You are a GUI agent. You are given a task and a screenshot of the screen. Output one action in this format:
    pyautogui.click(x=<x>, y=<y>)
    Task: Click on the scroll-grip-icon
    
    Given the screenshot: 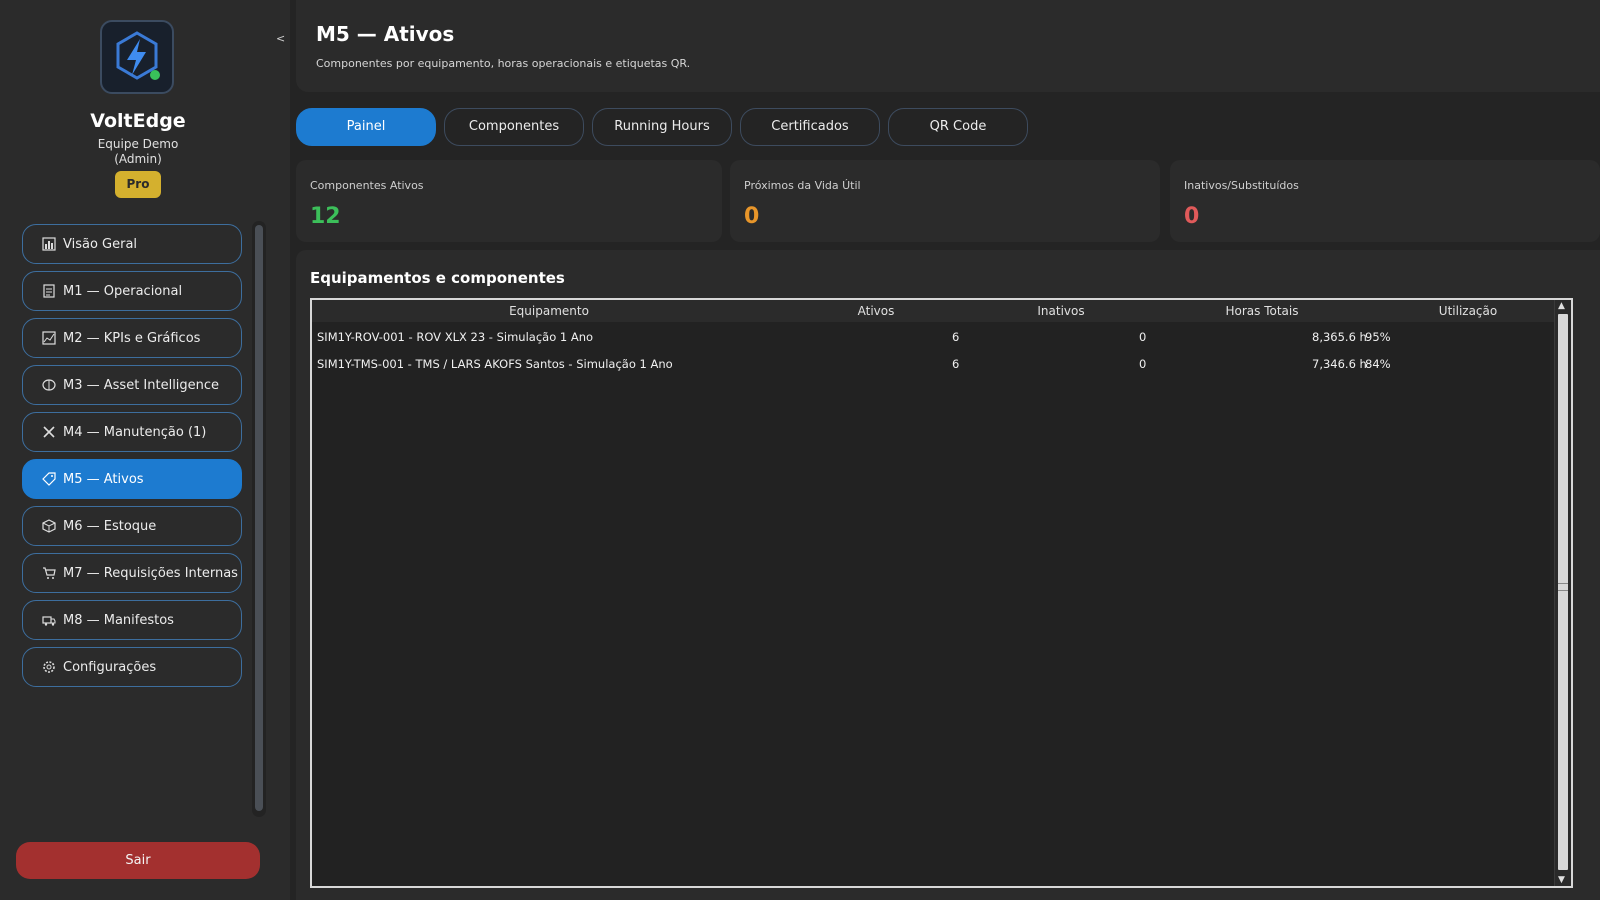 What is the action you would take?
    pyautogui.click(x=1563, y=587)
    